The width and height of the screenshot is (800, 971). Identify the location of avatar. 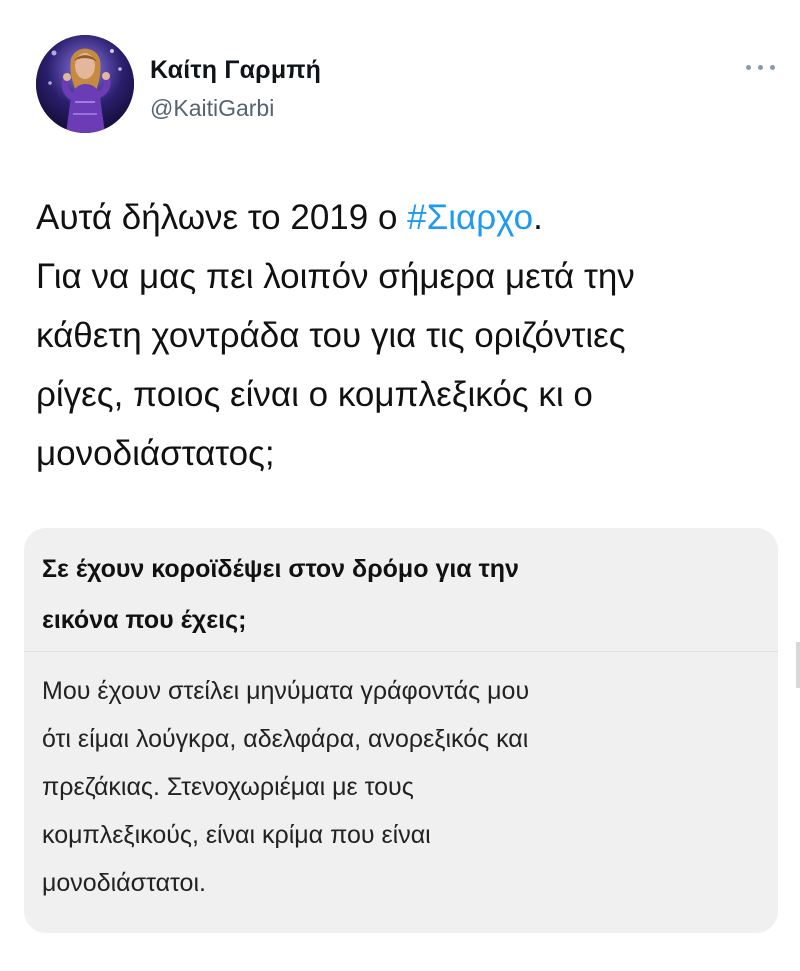
(85, 84).